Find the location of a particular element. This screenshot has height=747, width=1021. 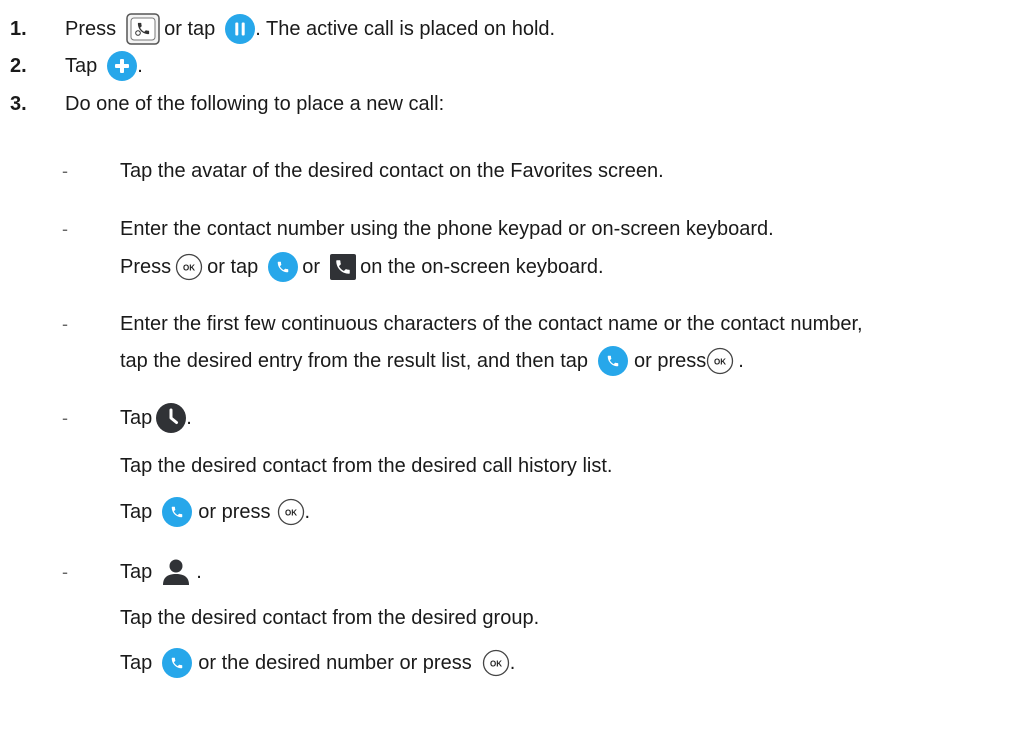

history-icon is located at coordinates (171, 418).